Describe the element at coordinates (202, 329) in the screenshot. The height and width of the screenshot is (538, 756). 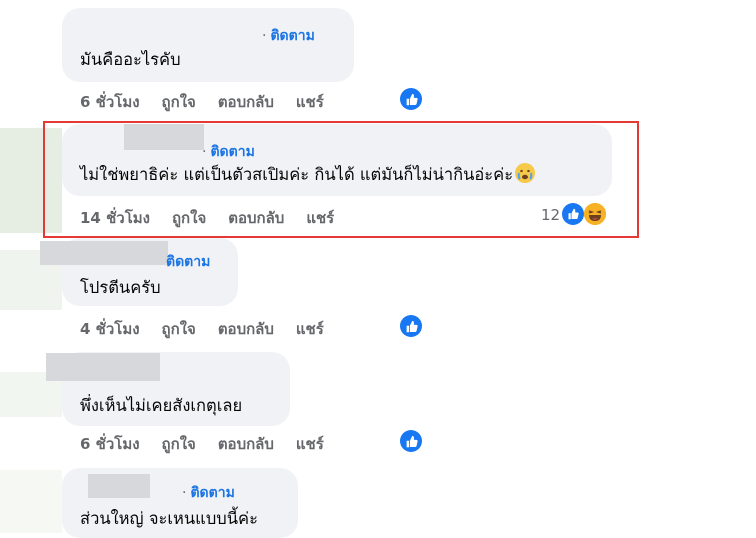
I see `comment-actions: 4 ชั่วโมง ถูกใจ ตอบกลับ แชร์` at that location.